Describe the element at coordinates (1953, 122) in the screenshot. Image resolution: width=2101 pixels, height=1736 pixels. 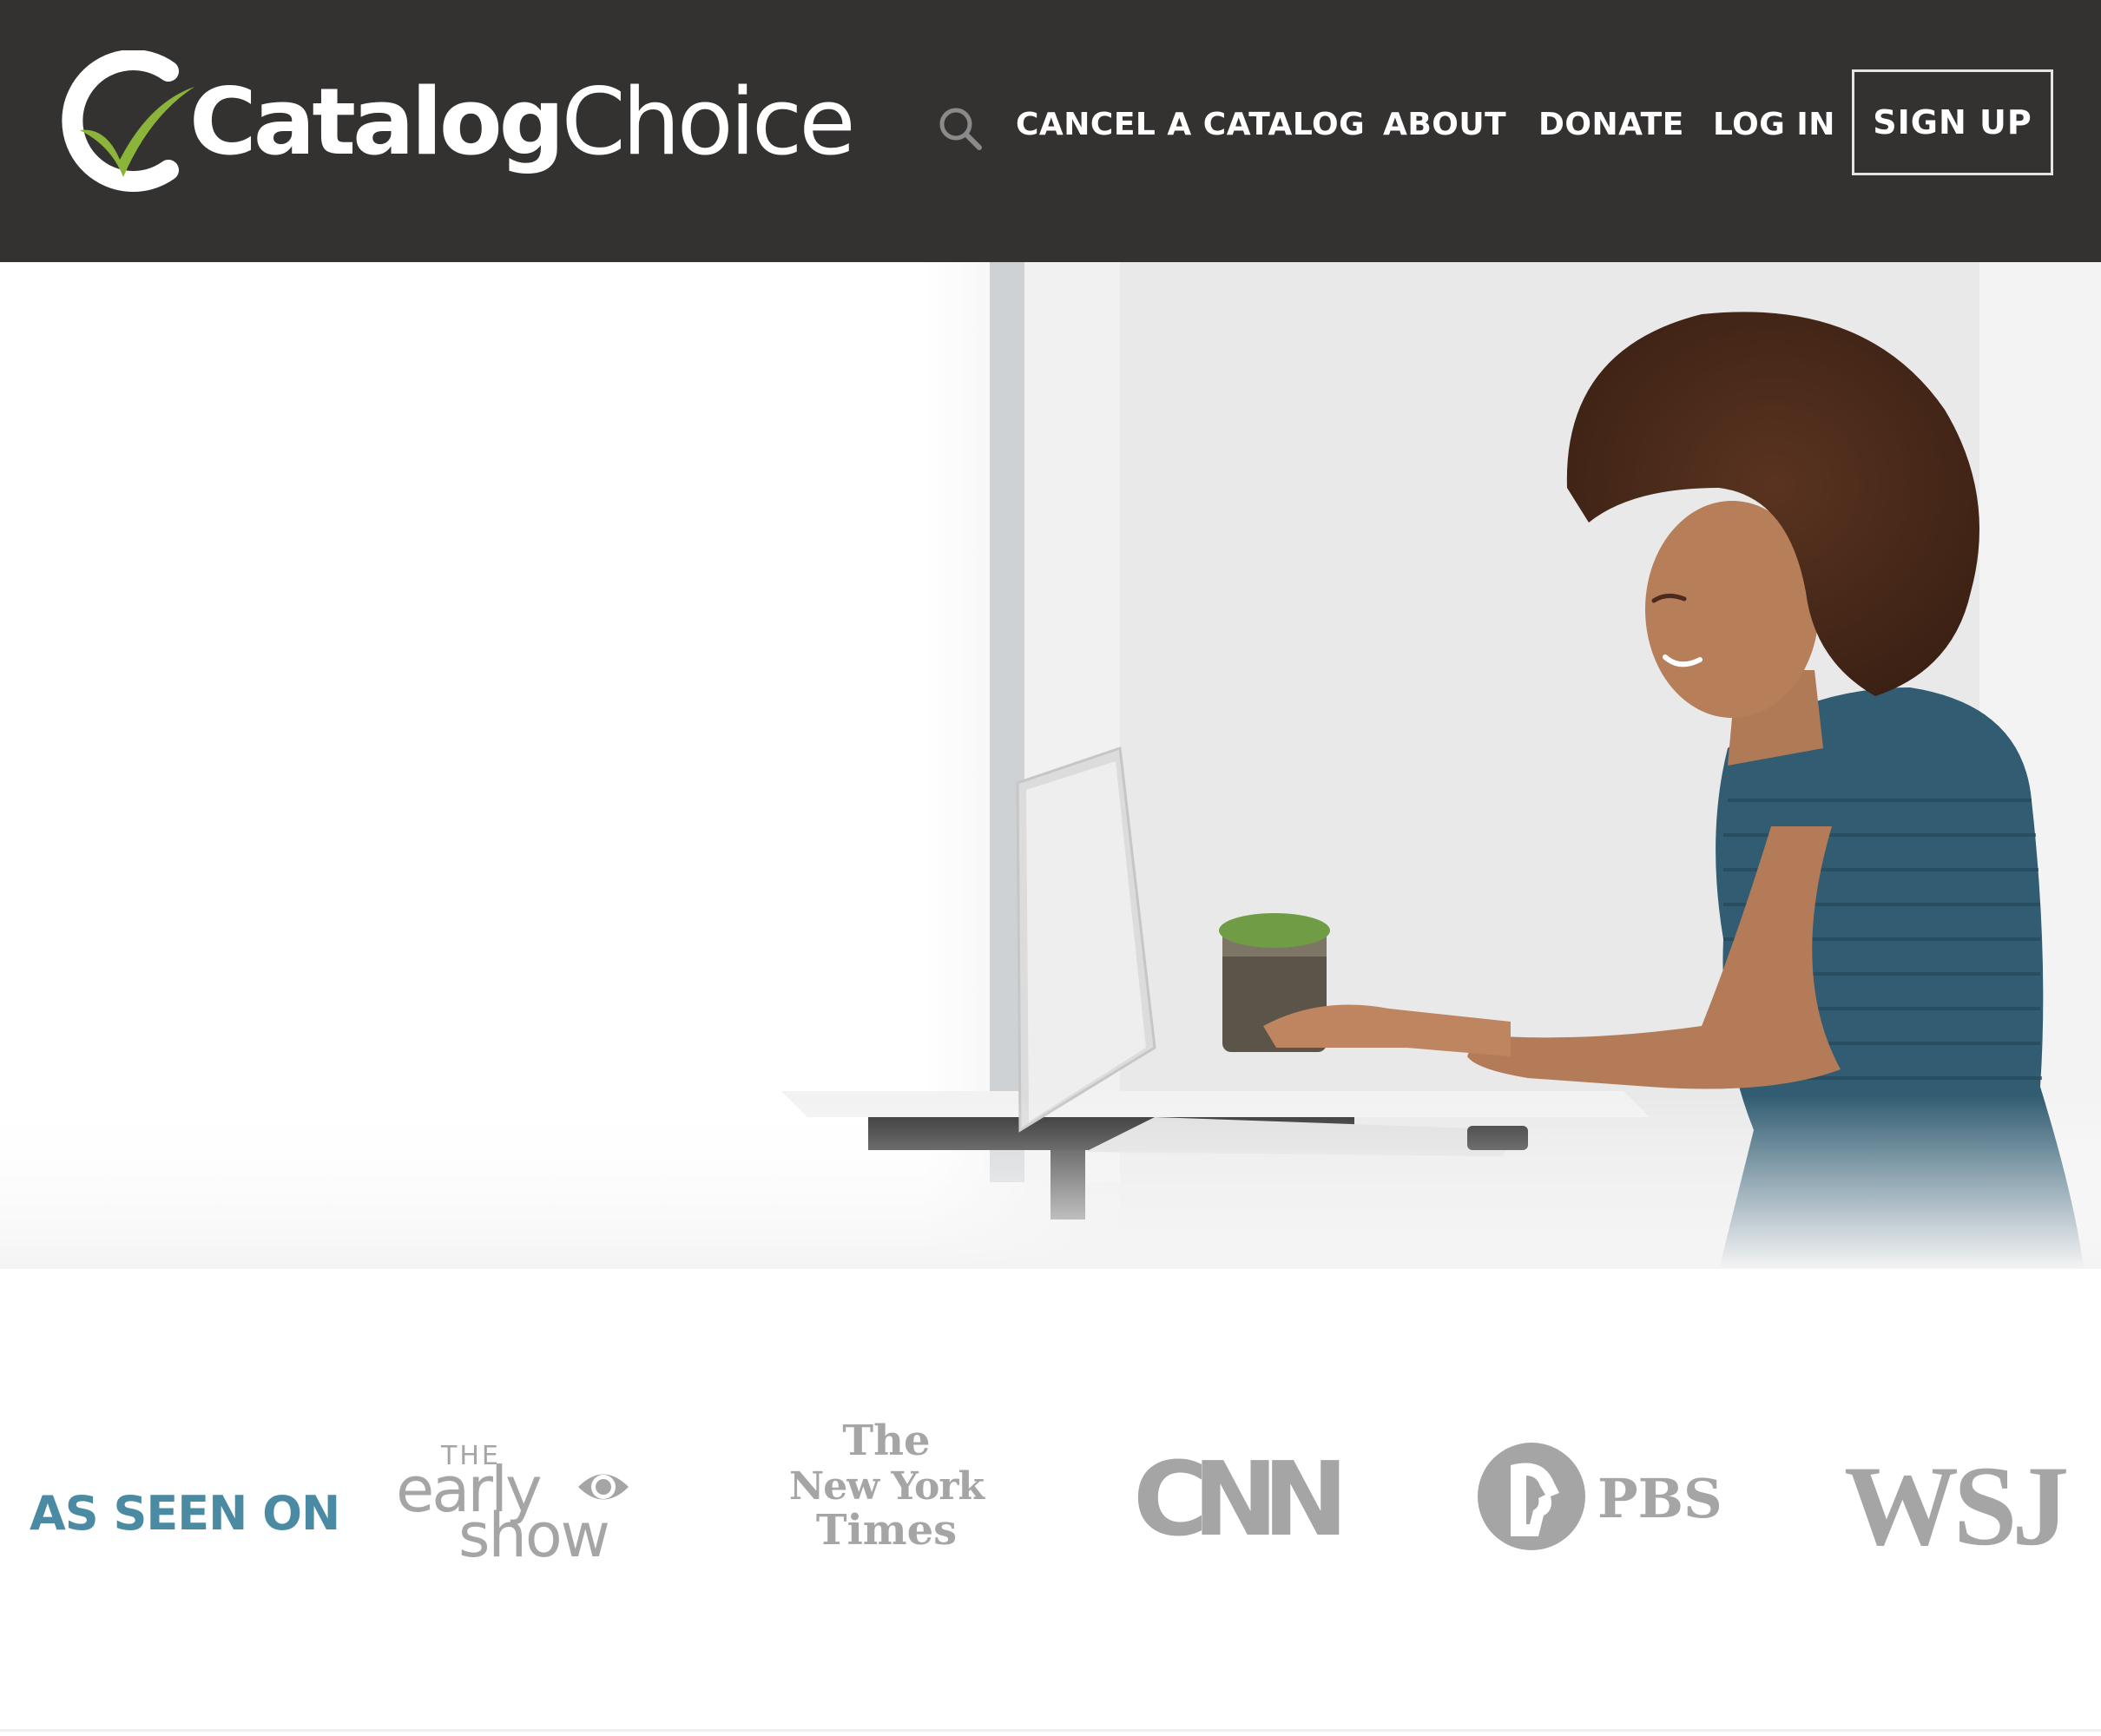
I see `sign-up-button: SIGN UP` at that location.